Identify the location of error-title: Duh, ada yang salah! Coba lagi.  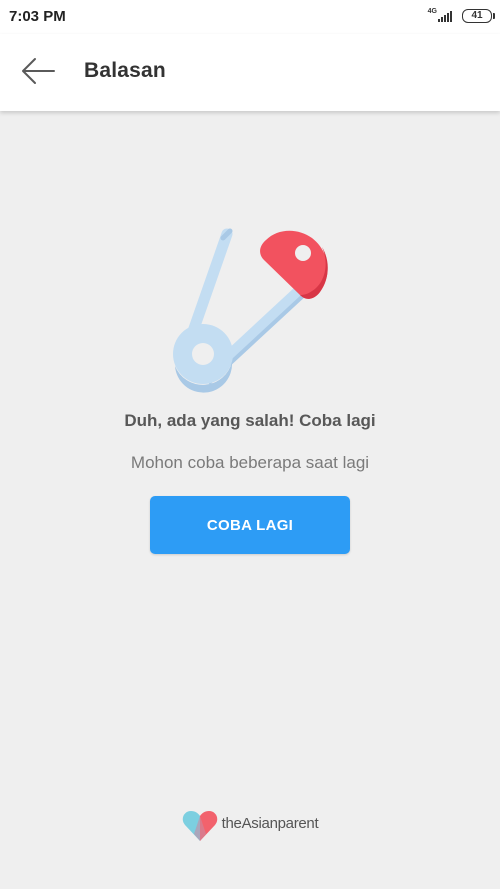
(250, 420).